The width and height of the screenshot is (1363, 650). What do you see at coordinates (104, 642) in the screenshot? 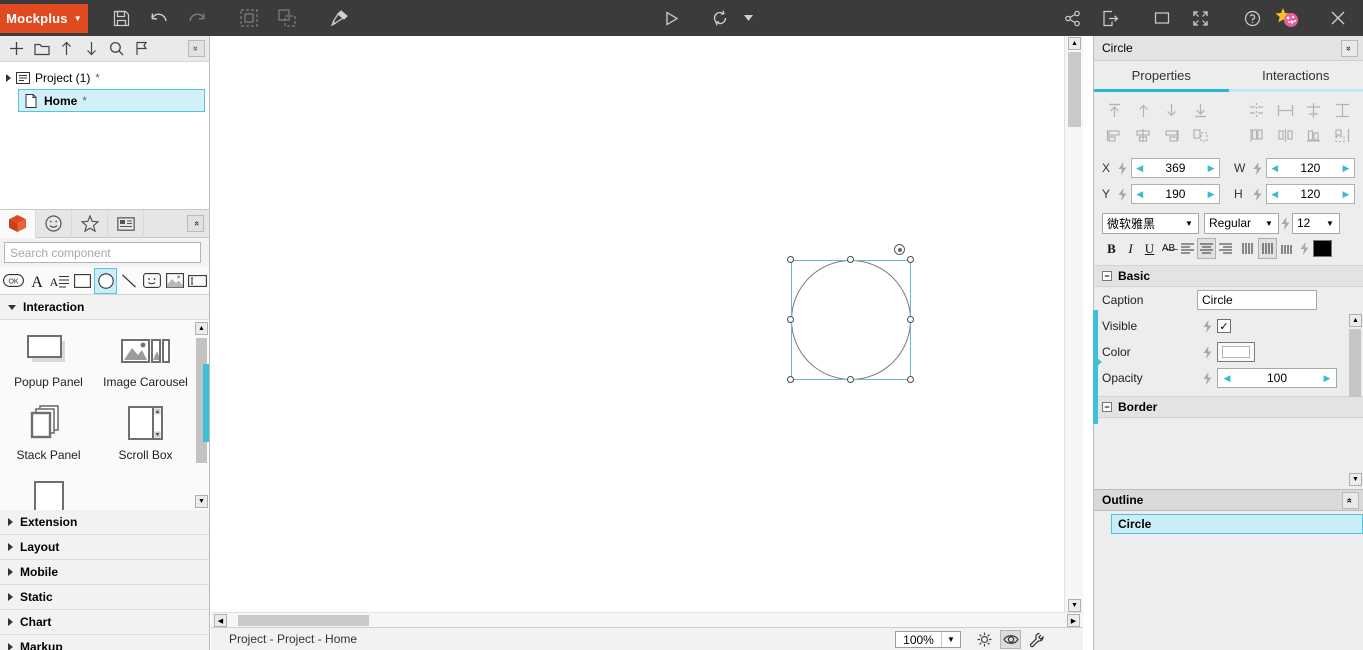
I see `category-markup: Markup` at bounding box center [104, 642].